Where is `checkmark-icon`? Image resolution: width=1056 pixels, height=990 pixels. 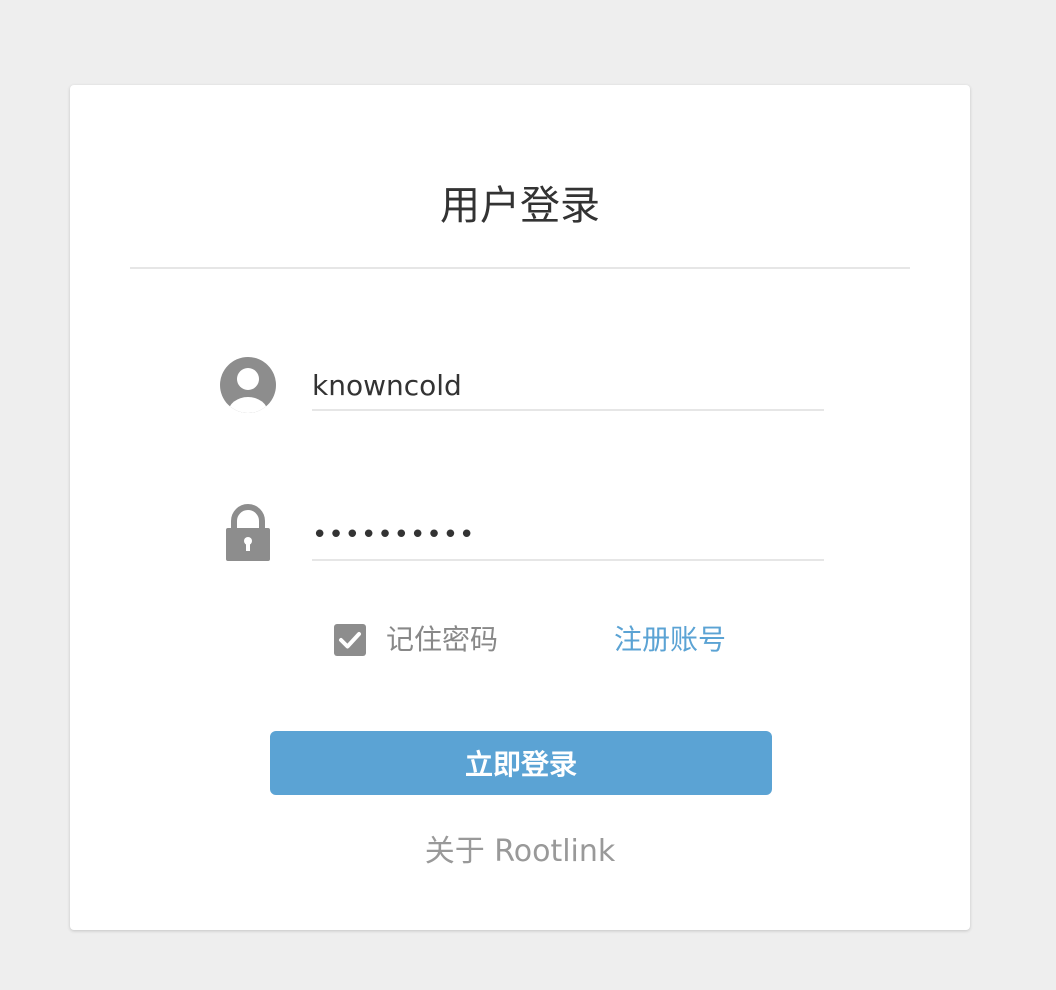
checkmark-icon is located at coordinates (350, 640).